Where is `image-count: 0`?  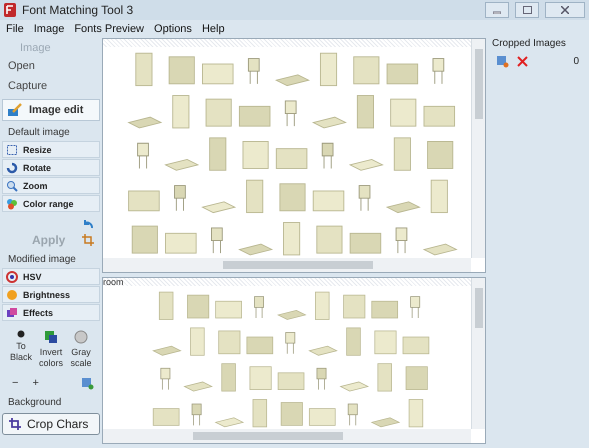 image-count: 0 is located at coordinates (576, 61).